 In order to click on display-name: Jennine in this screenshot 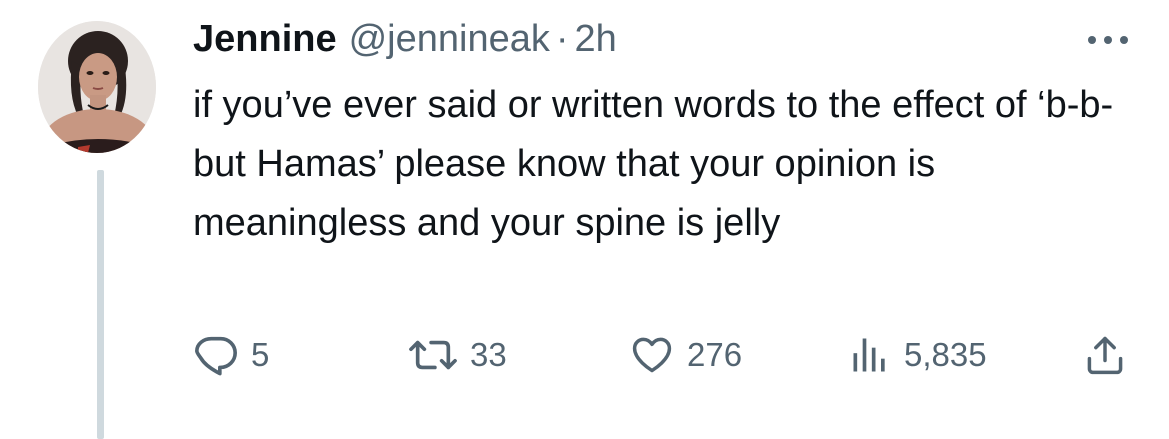, I will do `click(265, 39)`.